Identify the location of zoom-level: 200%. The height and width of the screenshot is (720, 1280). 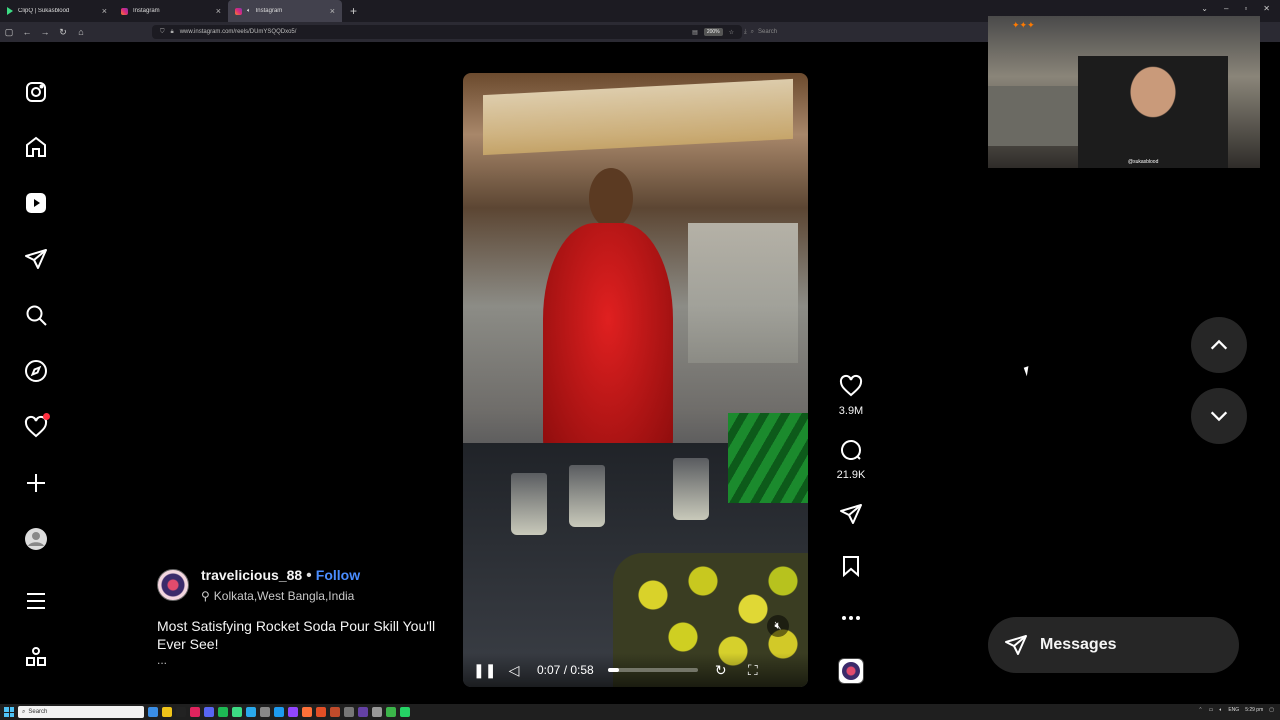
(713, 32).